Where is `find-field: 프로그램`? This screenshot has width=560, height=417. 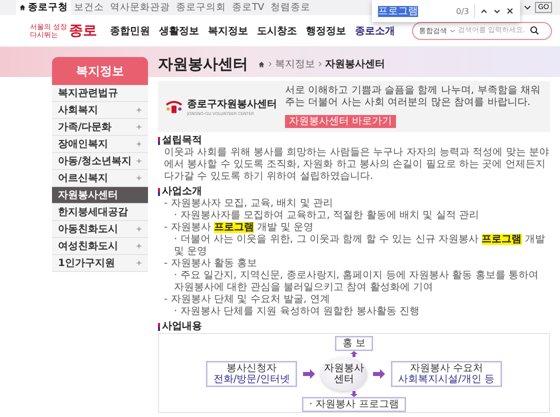 find-field: 프로그램 is located at coordinates (415, 11).